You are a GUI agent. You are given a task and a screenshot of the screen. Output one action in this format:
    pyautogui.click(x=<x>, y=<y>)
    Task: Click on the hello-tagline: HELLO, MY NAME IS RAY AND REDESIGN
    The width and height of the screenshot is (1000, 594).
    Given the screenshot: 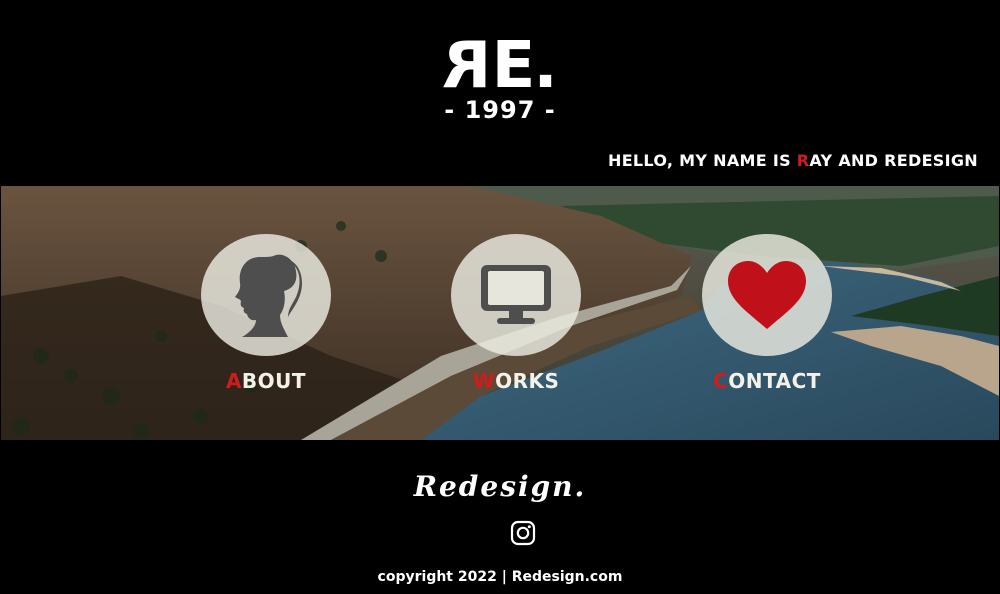 What is the action you would take?
    pyautogui.click(x=793, y=160)
    